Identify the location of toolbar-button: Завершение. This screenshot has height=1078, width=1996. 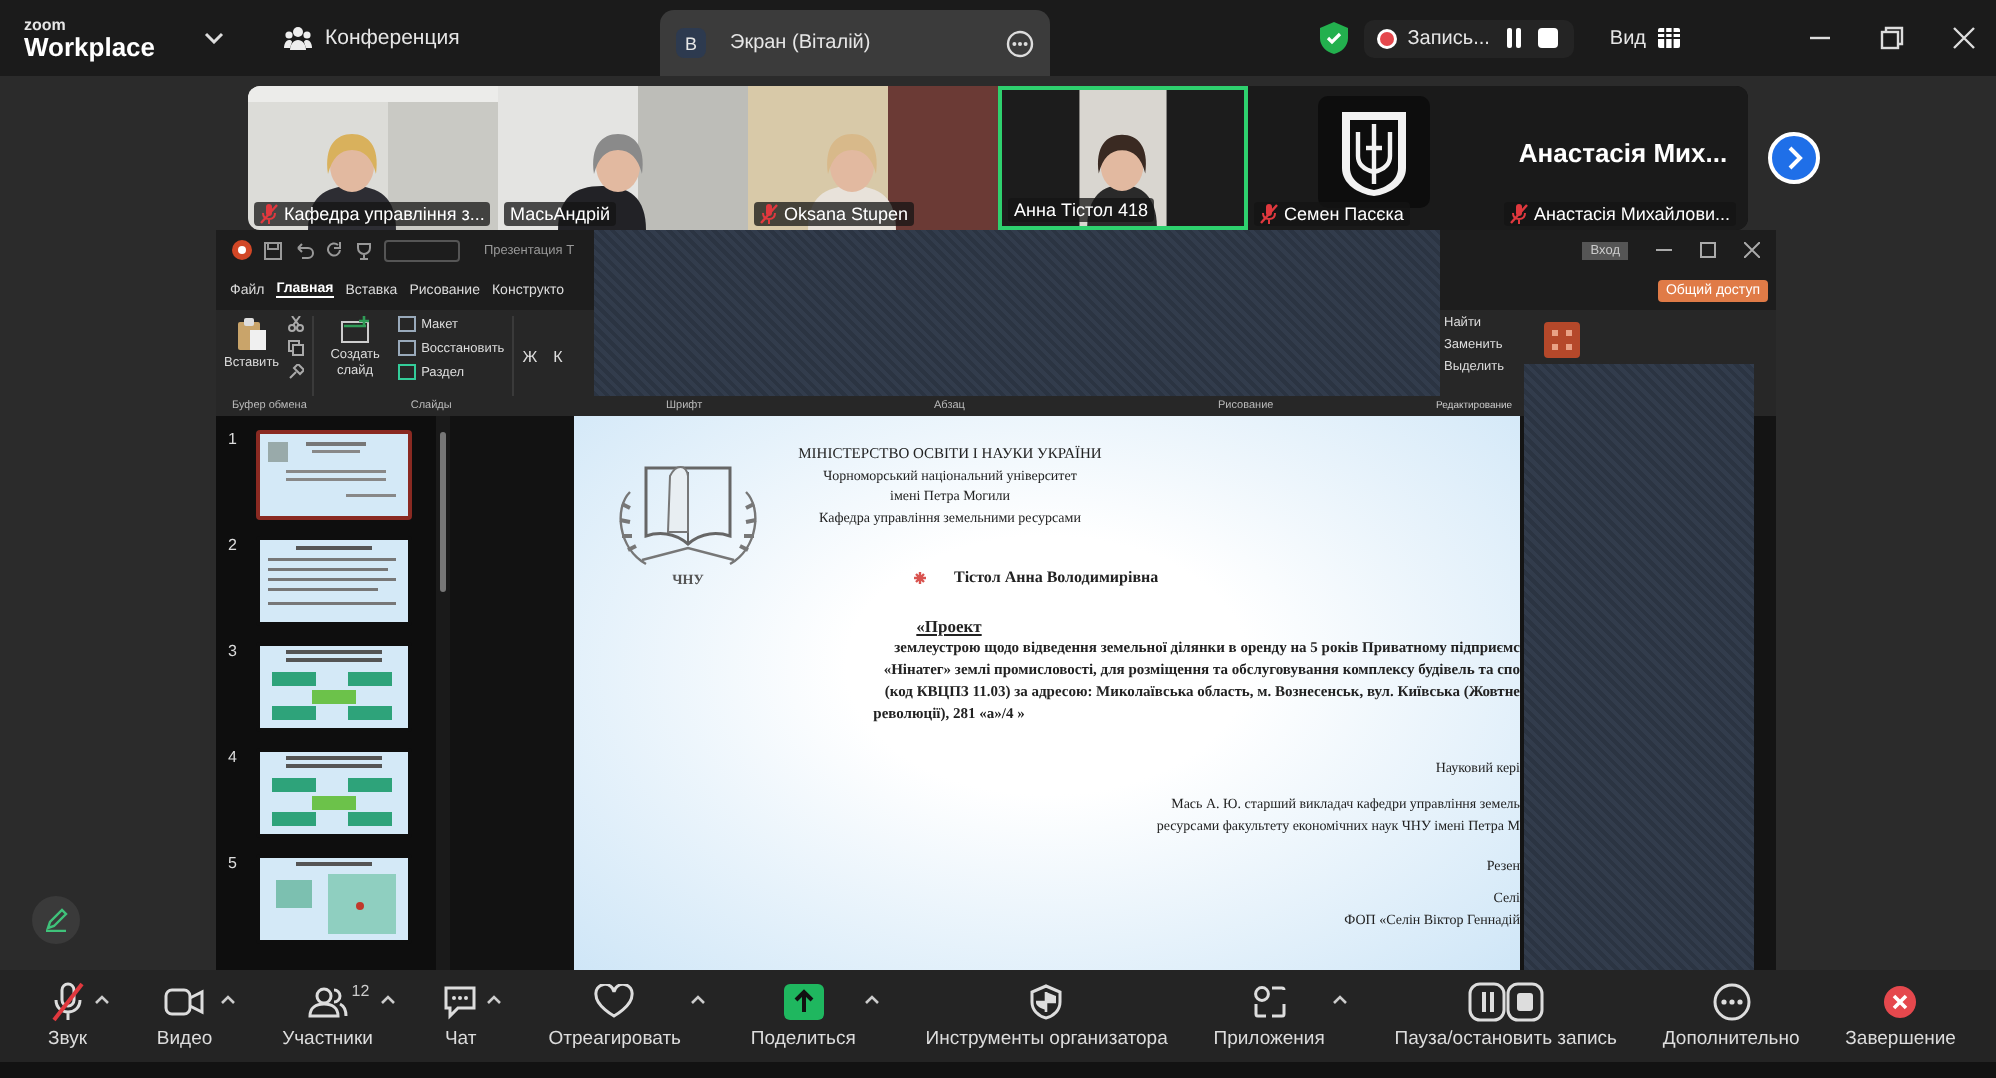
(1900, 1016).